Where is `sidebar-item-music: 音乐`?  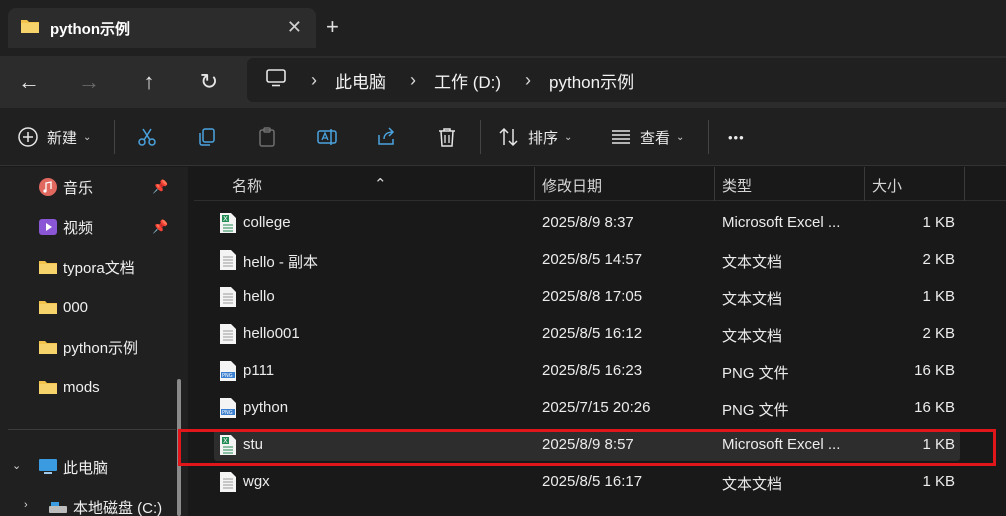
sidebar-item-music: 音乐 is located at coordinates (65, 187).